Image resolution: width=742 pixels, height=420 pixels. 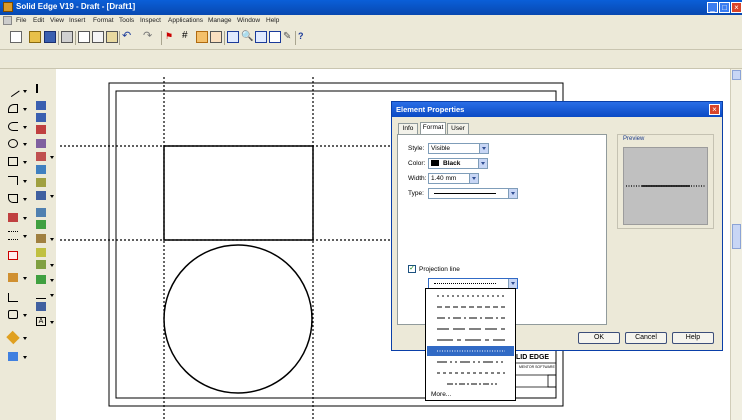 What do you see at coordinates (41, 224) in the screenshot?
I see `balloon-icon` at bounding box center [41, 224].